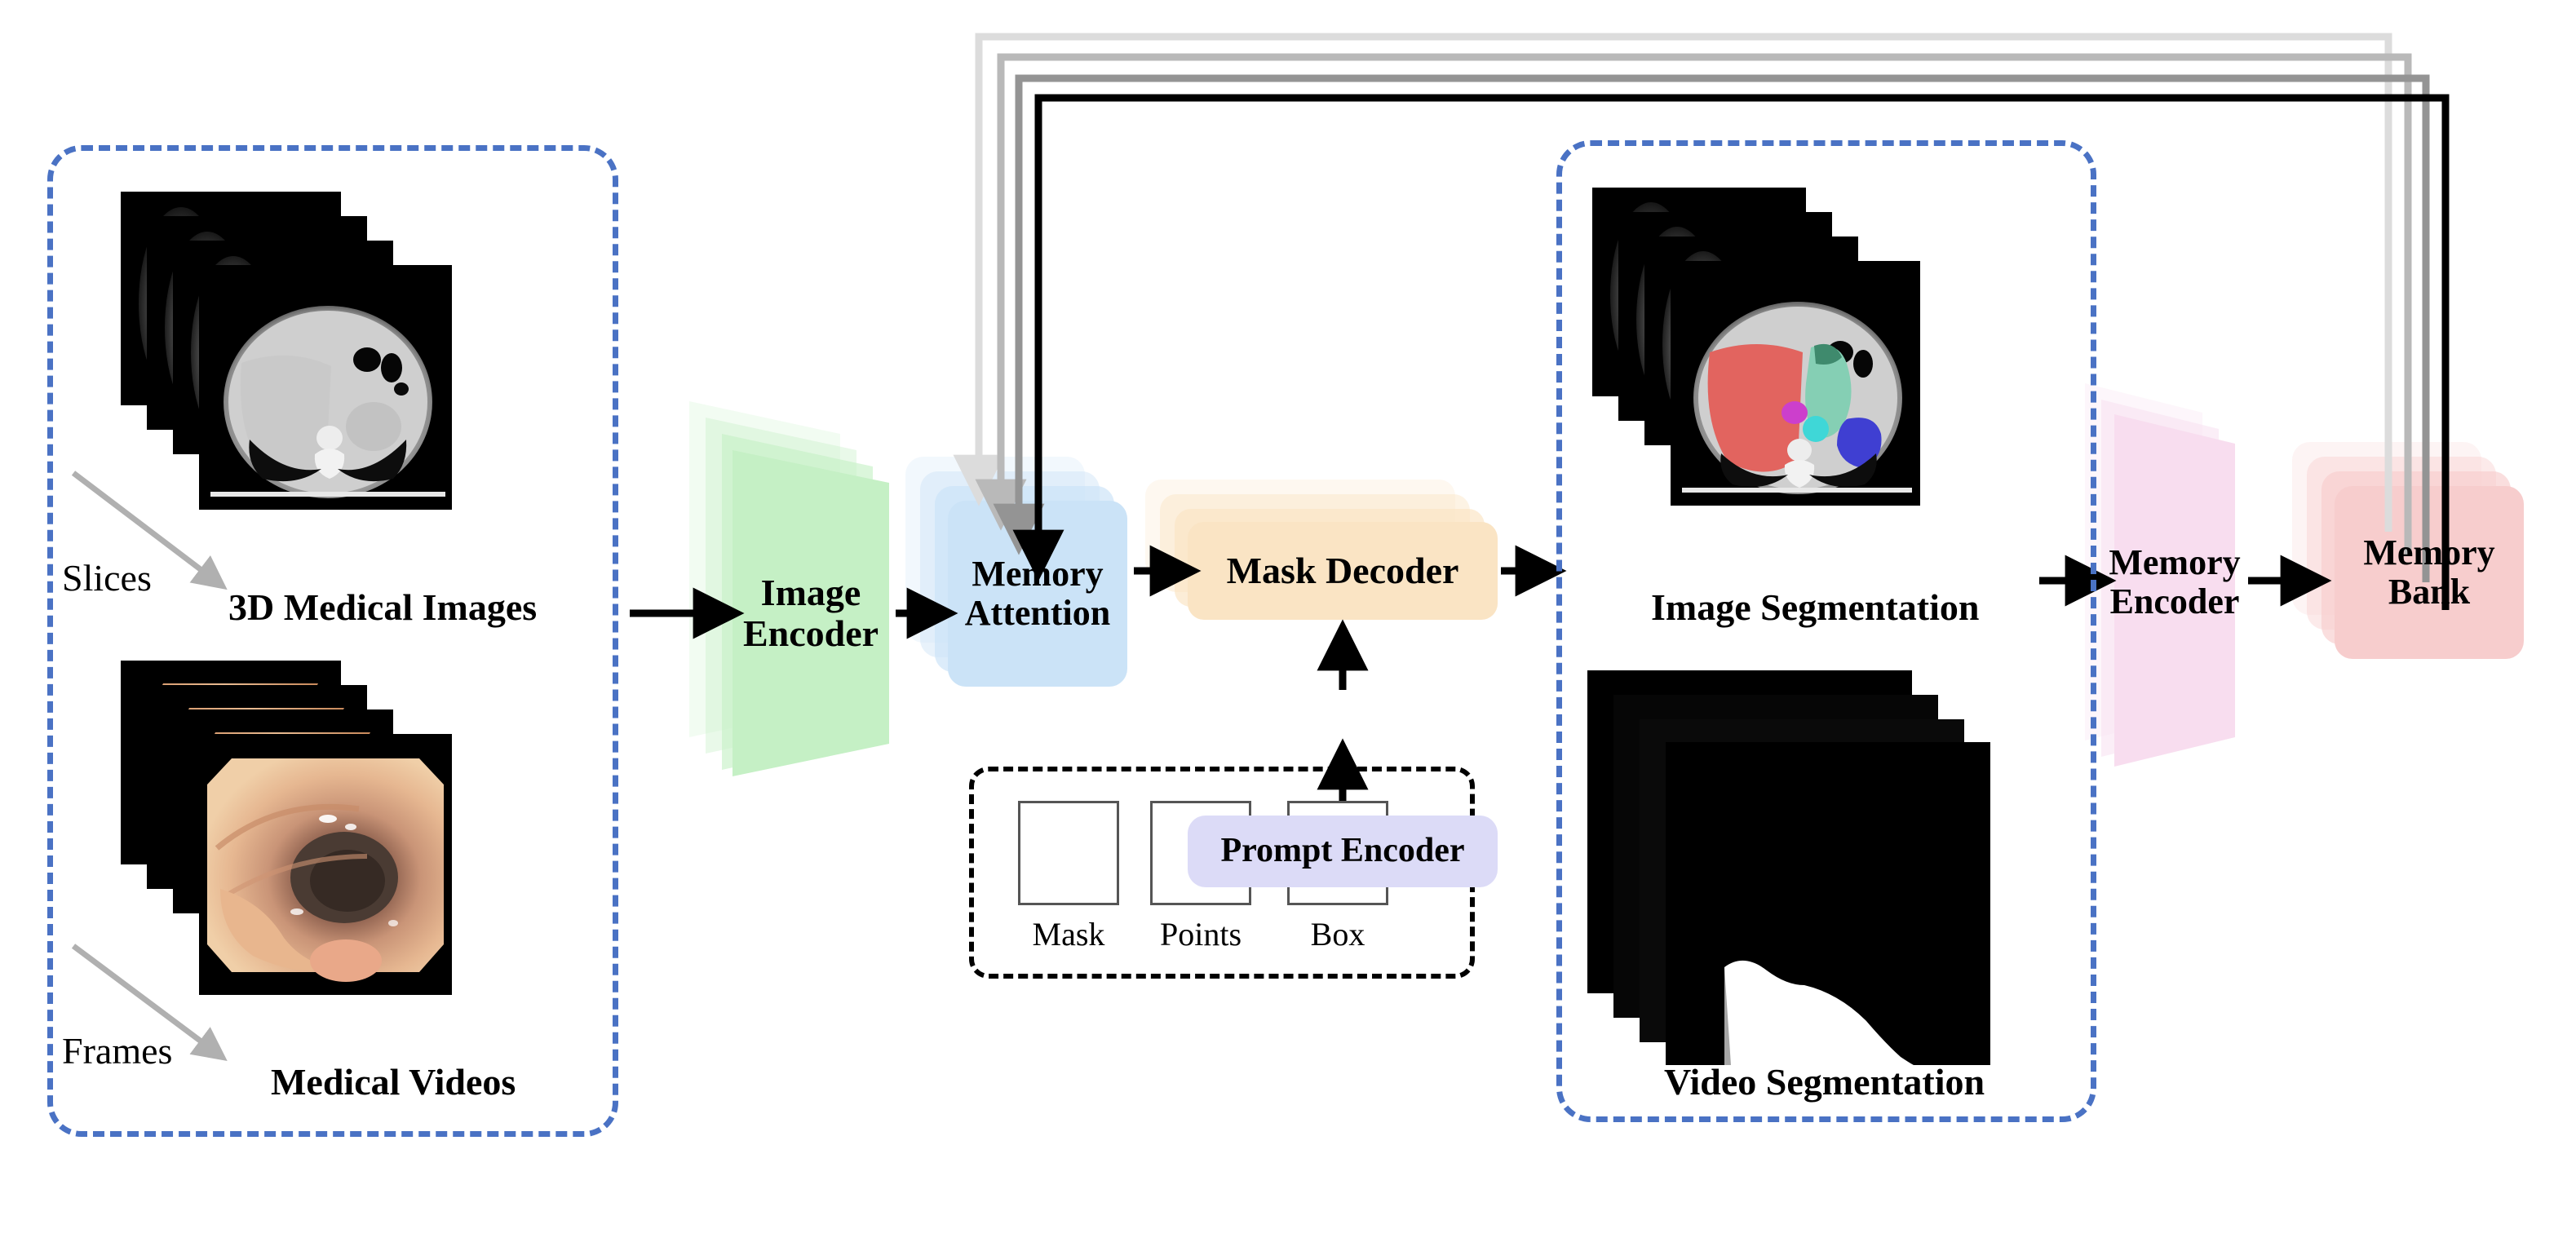 The image size is (2576, 1251). I want to click on prompt-label-box: Box, so click(1337, 934).